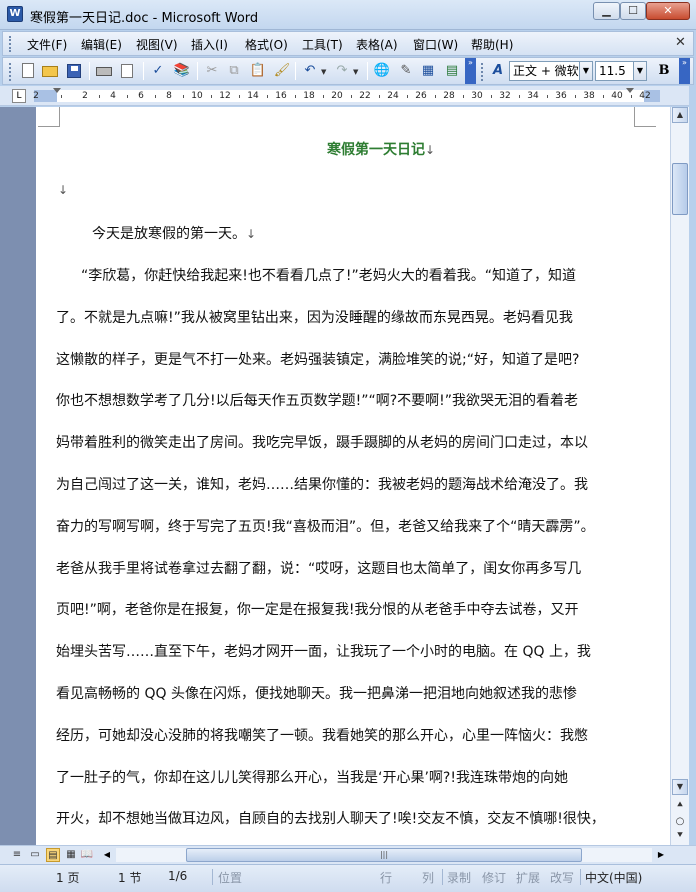  Describe the element at coordinates (258, 71) in the screenshot. I see `paste-icon: 📋` at that location.